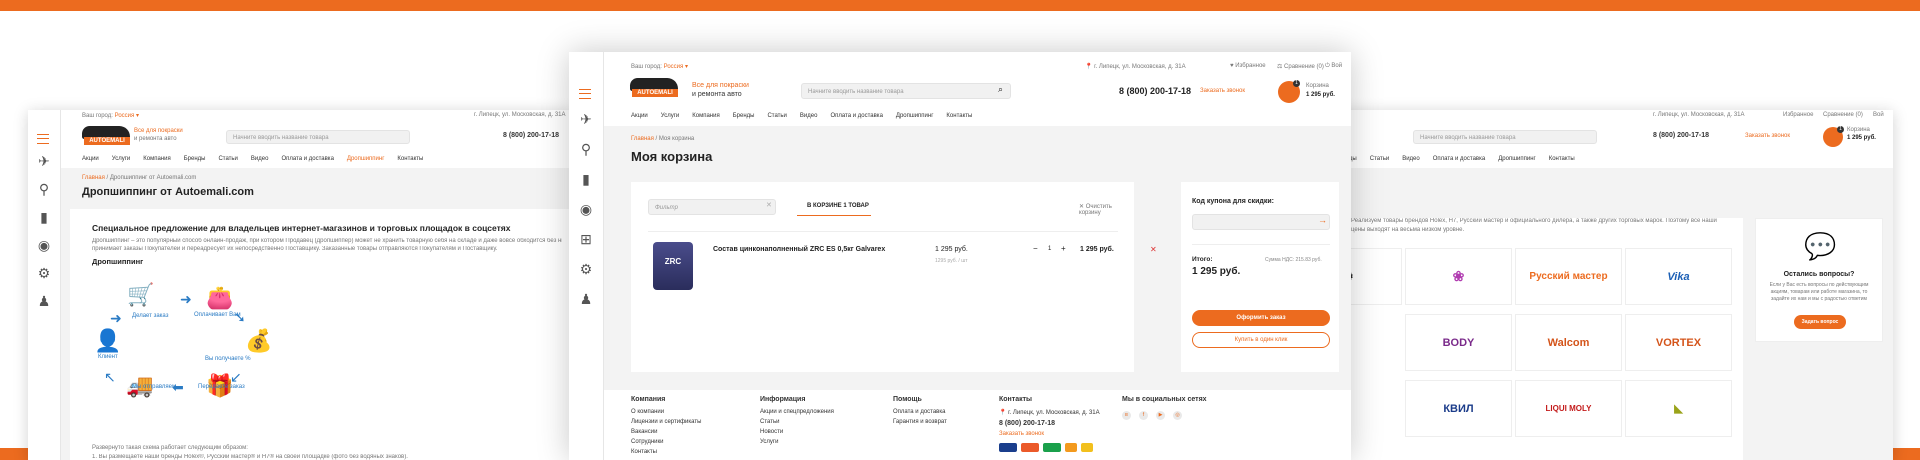 The image size is (1920, 460). Describe the element at coordinates (141, 294) in the screenshot. I see `shopping-cart-icon: 🛒` at that location.